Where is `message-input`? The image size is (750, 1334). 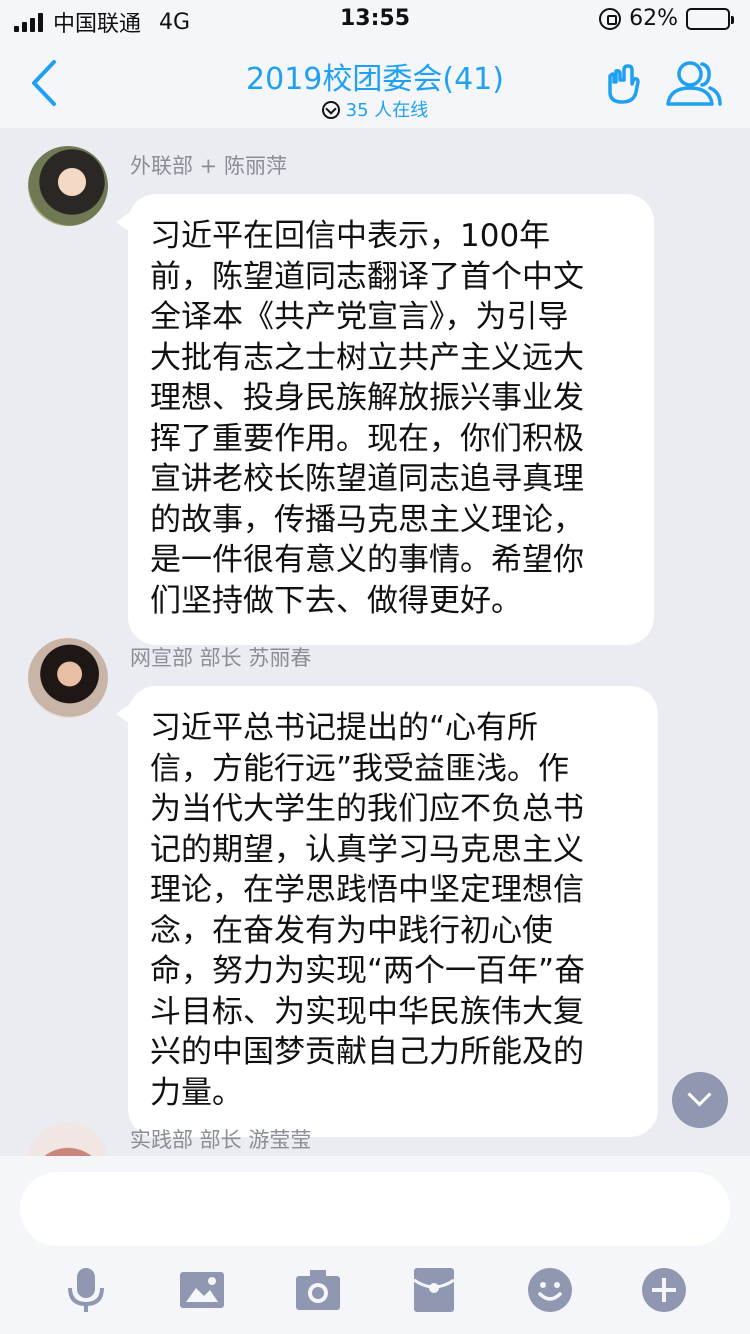 message-input is located at coordinates (375, 1209).